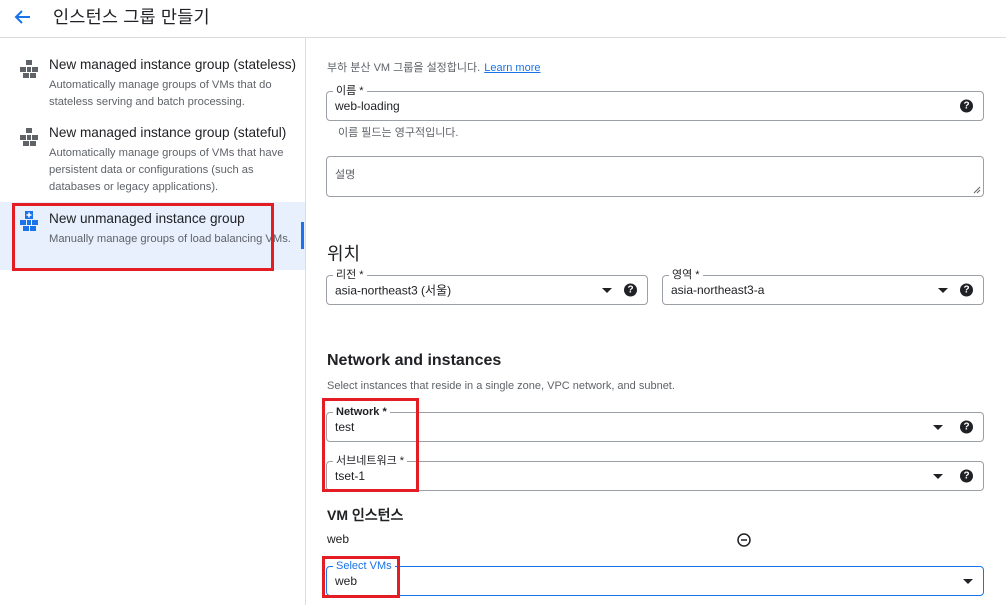 The width and height of the screenshot is (1006, 605). I want to click on network-value: test, so click(345, 427).